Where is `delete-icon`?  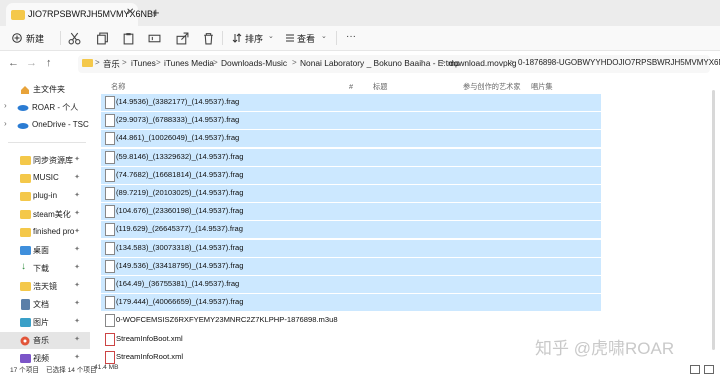
delete-icon is located at coordinates (208, 38).